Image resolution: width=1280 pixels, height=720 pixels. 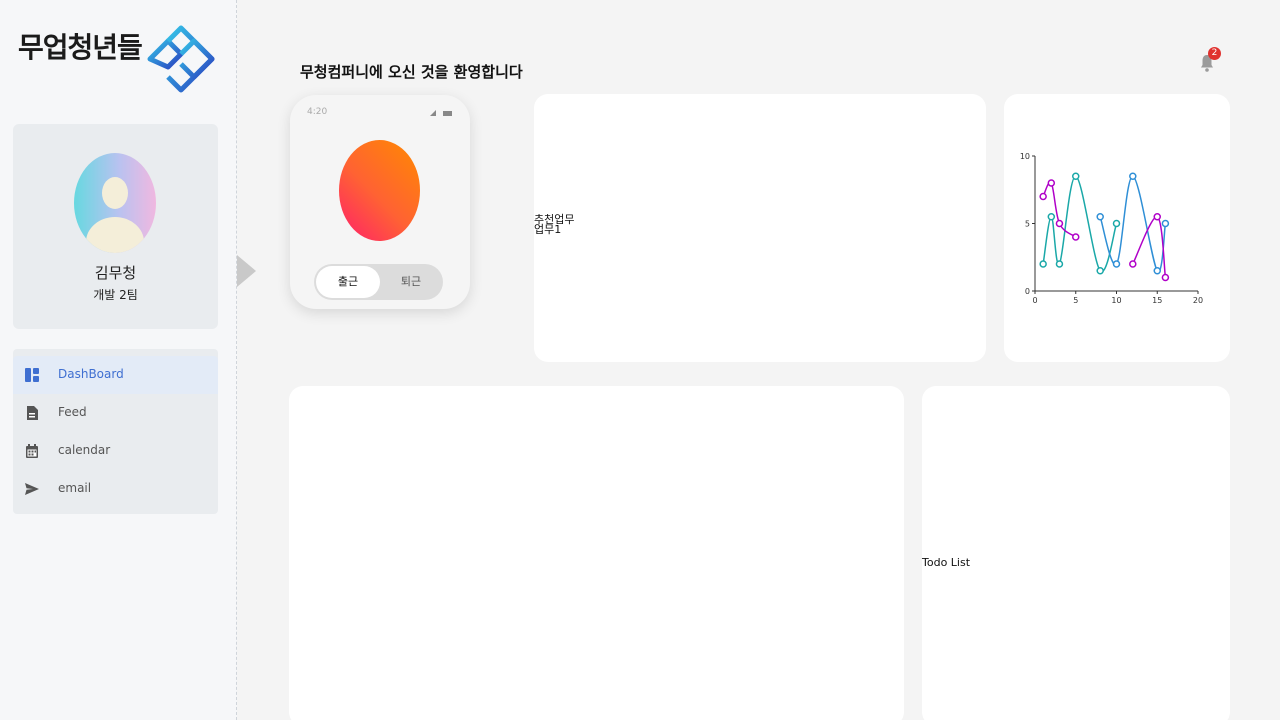 What do you see at coordinates (32, 489) in the screenshot?
I see `send-icon` at bounding box center [32, 489].